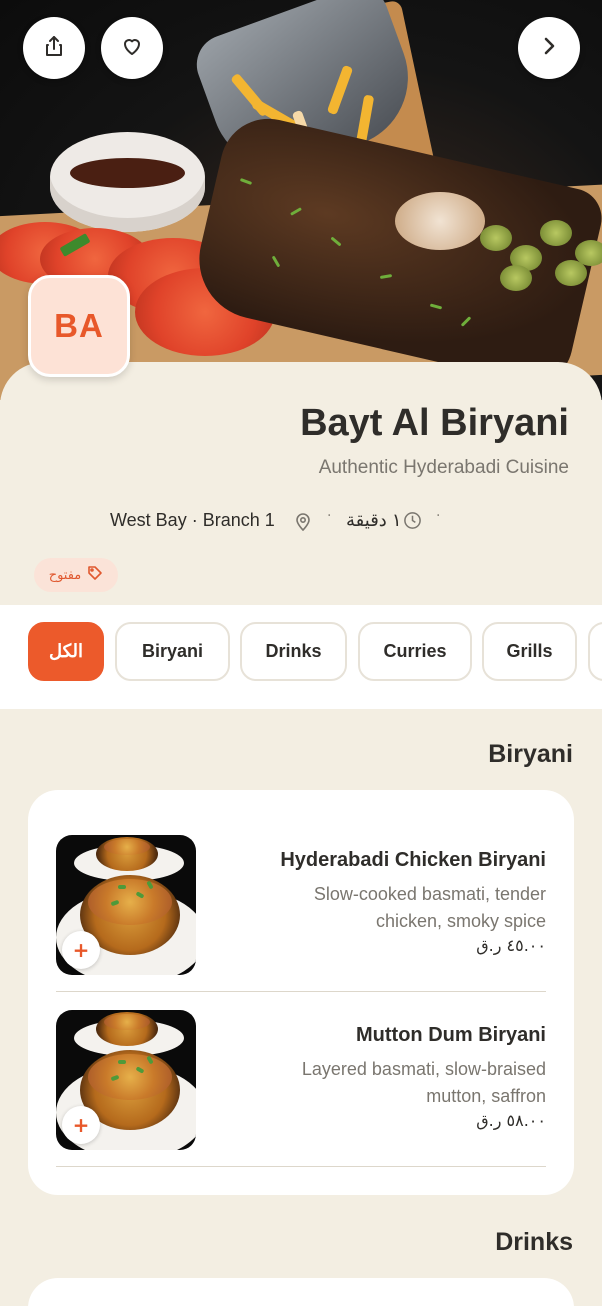 The width and height of the screenshot is (602, 1306). Describe the element at coordinates (301, 1292) in the screenshot. I see `menu-card-drinks` at that location.